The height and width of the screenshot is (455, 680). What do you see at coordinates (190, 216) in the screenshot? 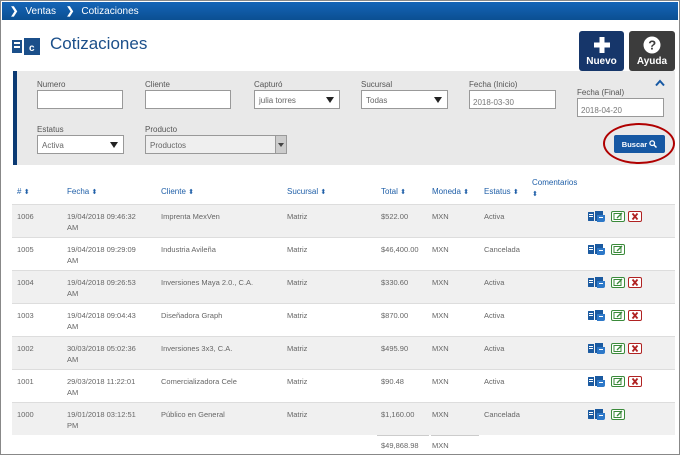
I see `cell-cliente: Imprenta MexVen` at bounding box center [190, 216].